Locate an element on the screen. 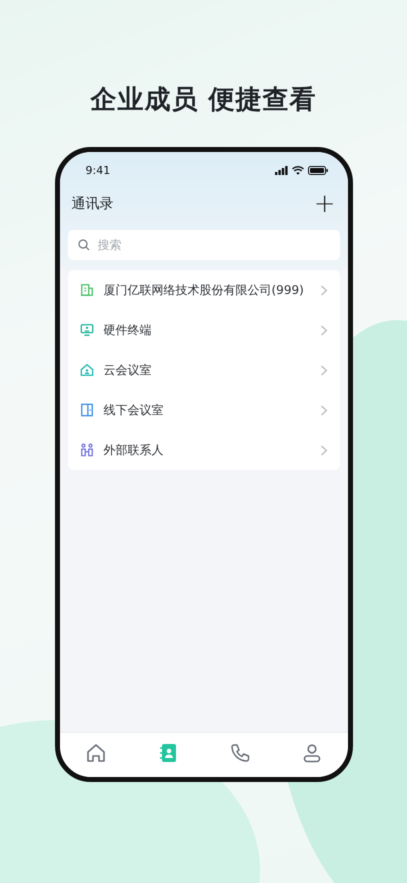 Image resolution: width=407 pixels, height=883 pixels. page-title: 通讯录 is located at coordinates (93, 204).